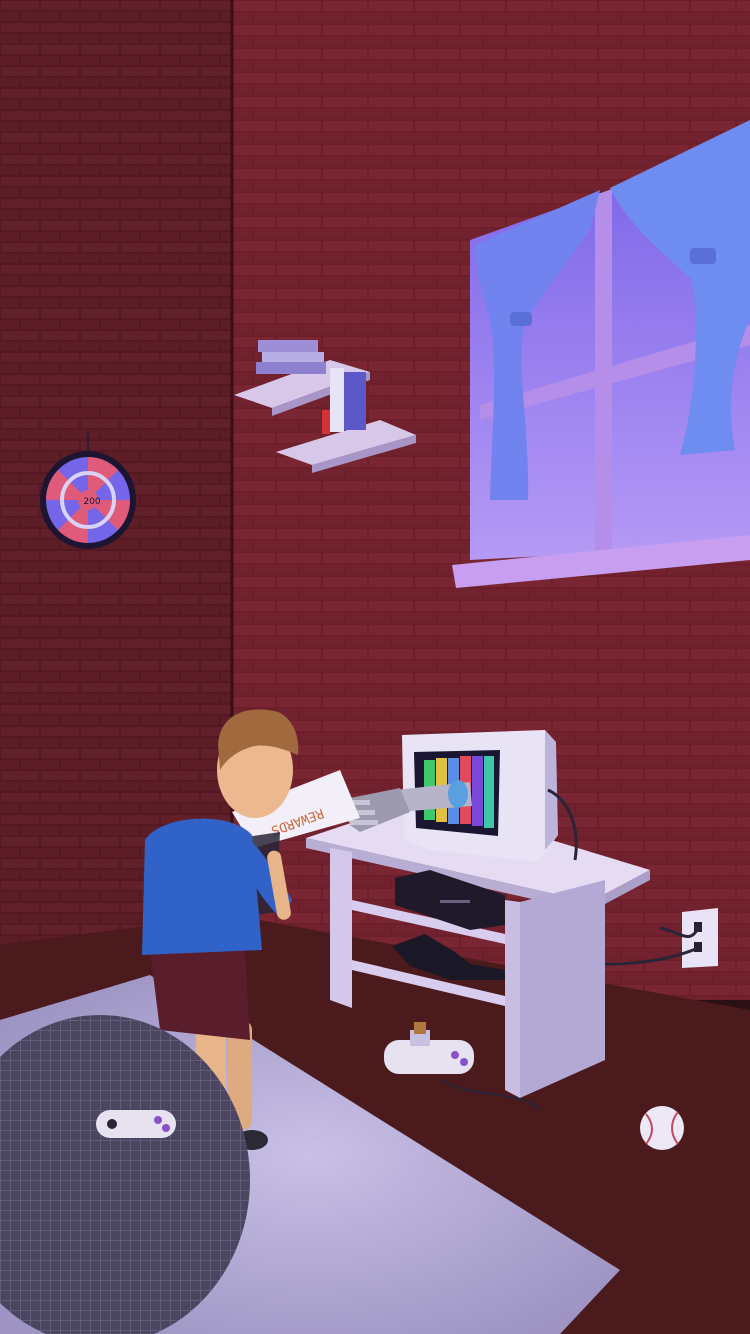  I want to click on curtain-tie-right, so click(703, 256).